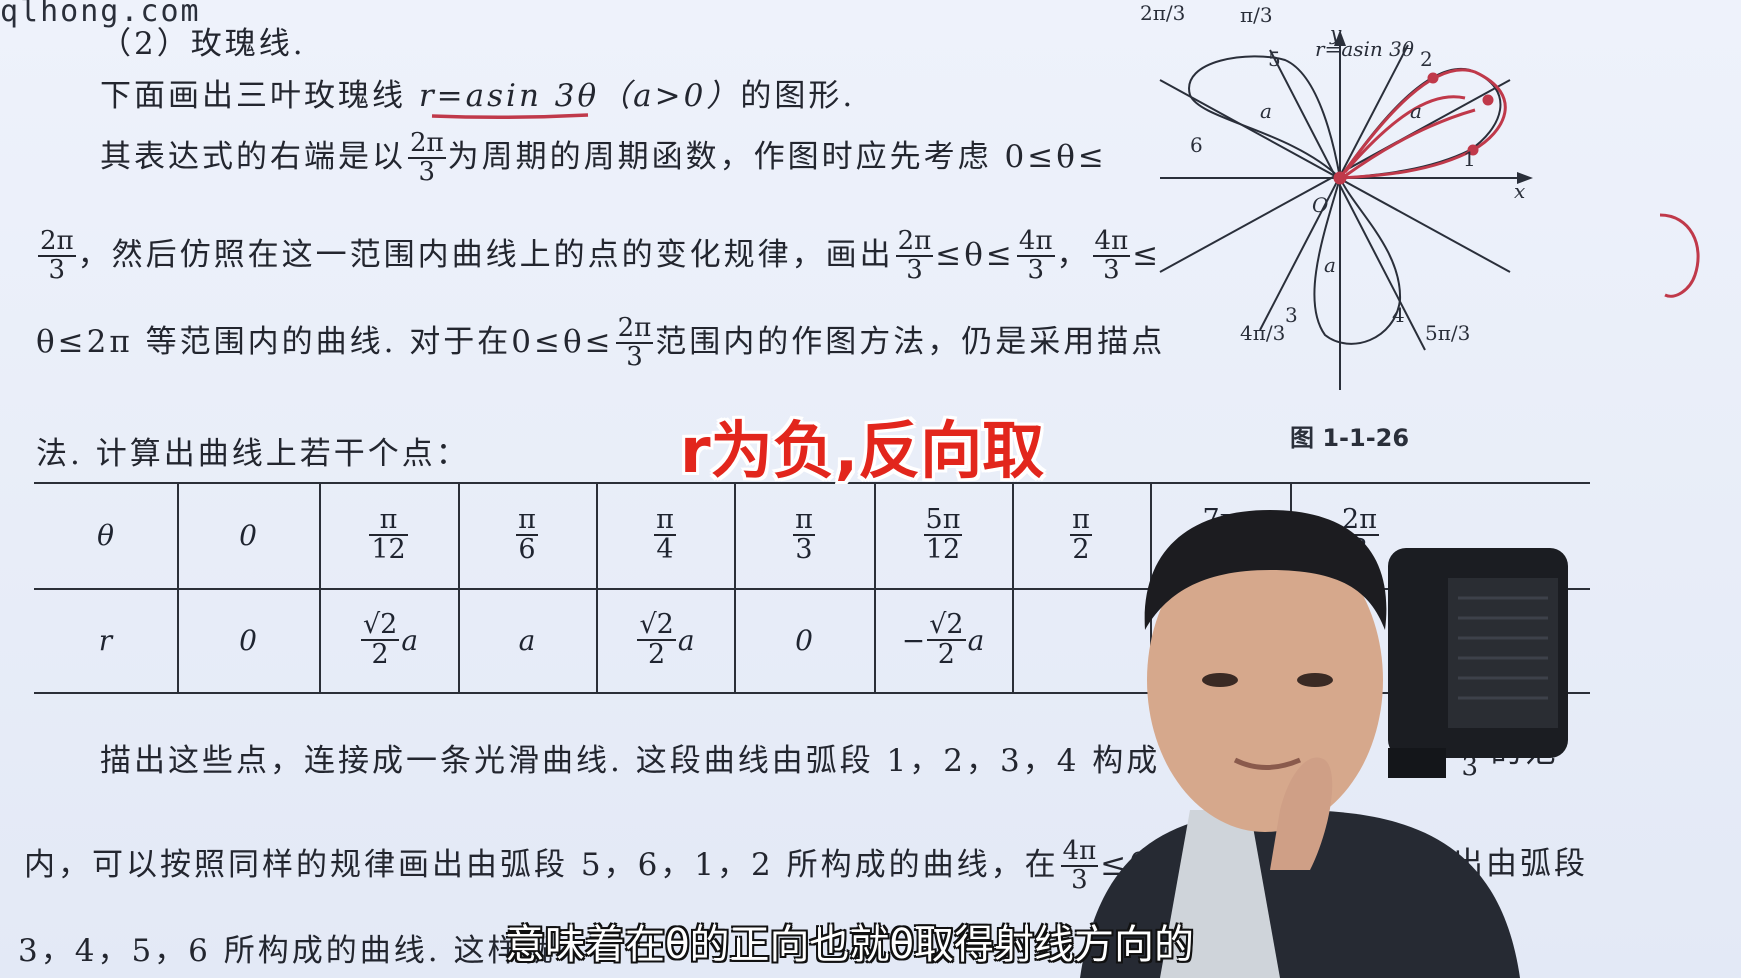  I want to click on camera-device, so click(1478, 663).